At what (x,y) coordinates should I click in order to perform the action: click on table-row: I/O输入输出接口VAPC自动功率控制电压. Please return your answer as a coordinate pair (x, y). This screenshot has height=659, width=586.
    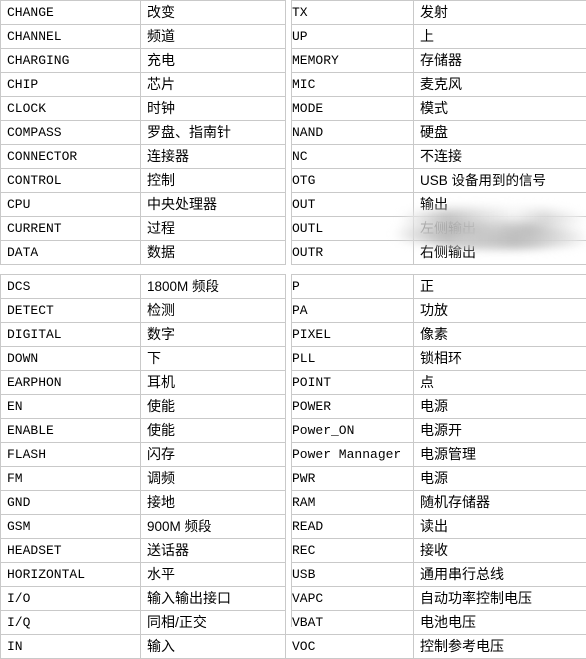
    Looking at the image, I should click on (293, 599).